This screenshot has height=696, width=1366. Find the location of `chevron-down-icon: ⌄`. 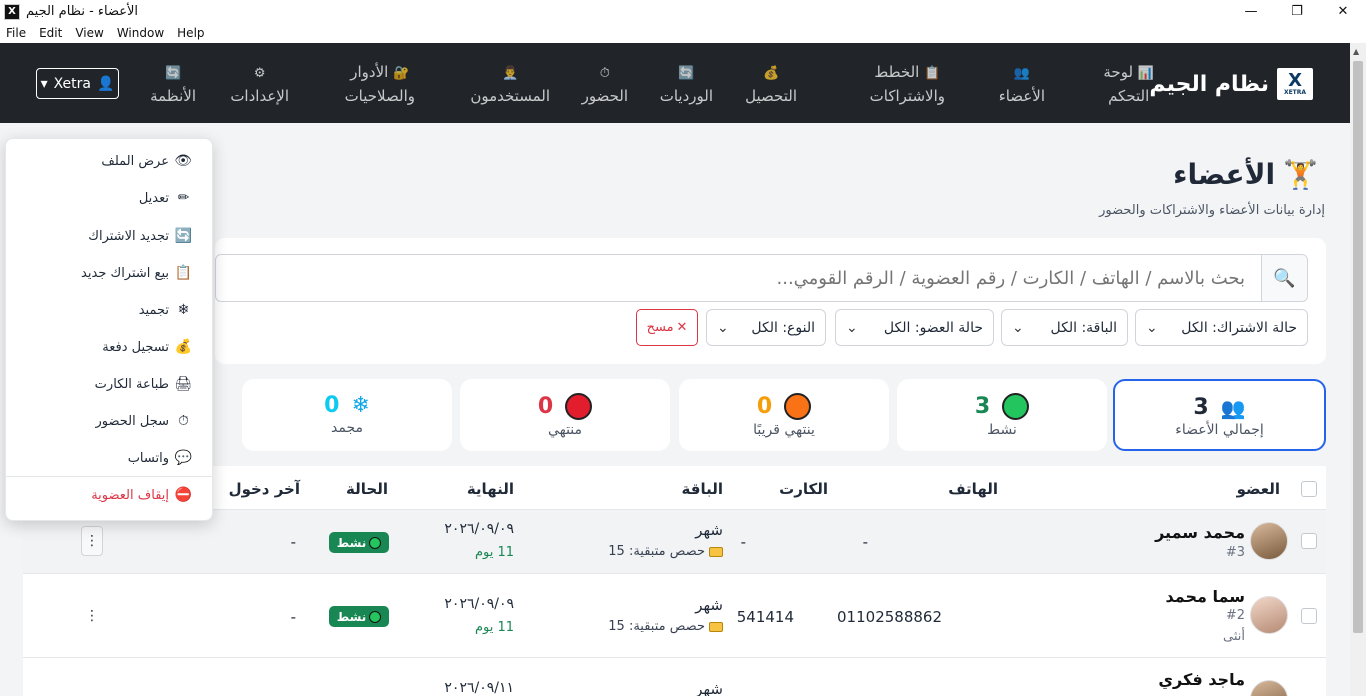

chevron-down-icon: ⌄ is located at coordinates (1018, 327).